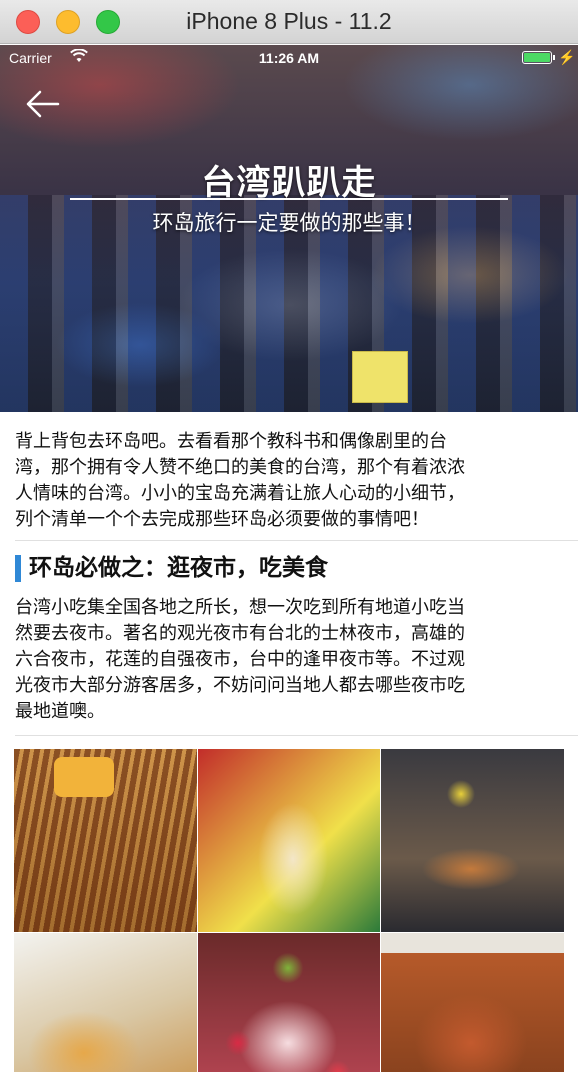 This screenshot has height=1072, width=578. Describe the element at coordinates (296, 540) in the screenshot. I see `section-divider` at that location.